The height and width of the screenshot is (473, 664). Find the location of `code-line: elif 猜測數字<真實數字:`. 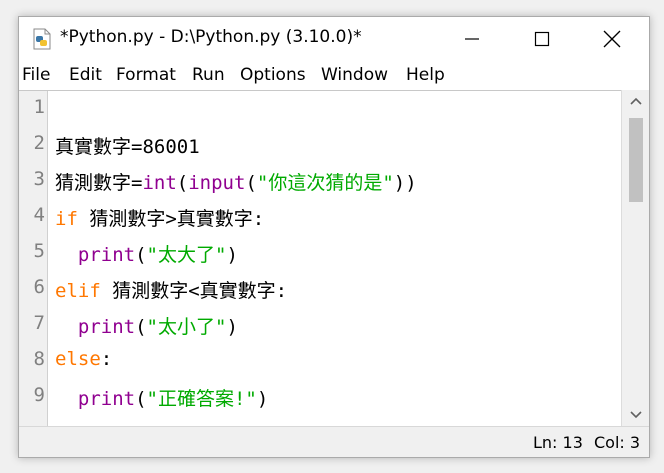

code-line: elif 猜測數字<真實數字: is located at coordinates (171, 289).